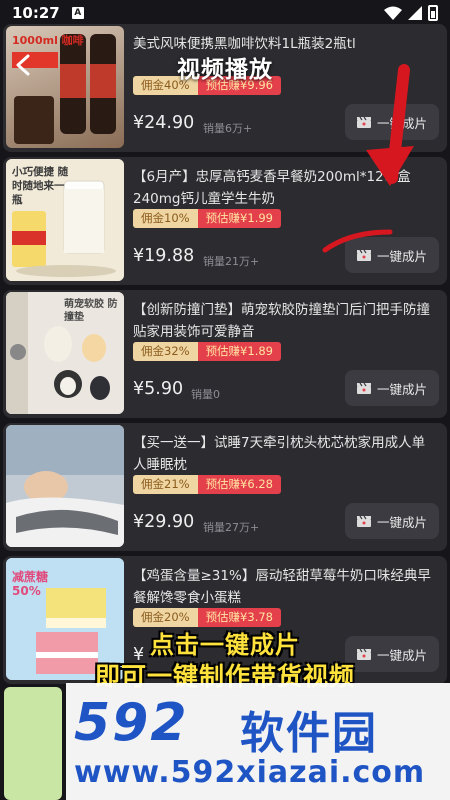 The image size is (450, 800). I want to click on watermark-logo: 592, so click(131, 723).